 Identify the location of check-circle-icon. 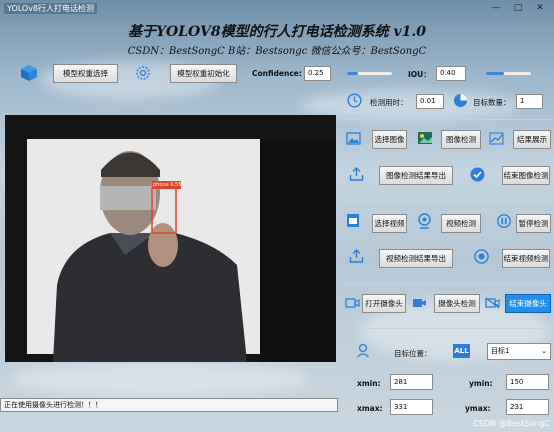
(477, 174).